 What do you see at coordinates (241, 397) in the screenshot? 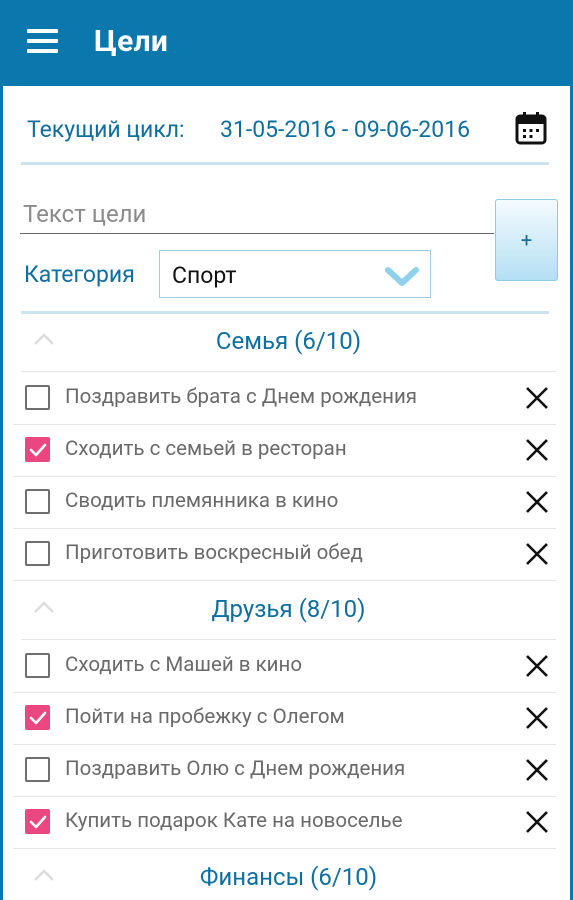
I see `goal-item-text: Поздравить брата с Днем рождения` at bounding box center [241, 397].